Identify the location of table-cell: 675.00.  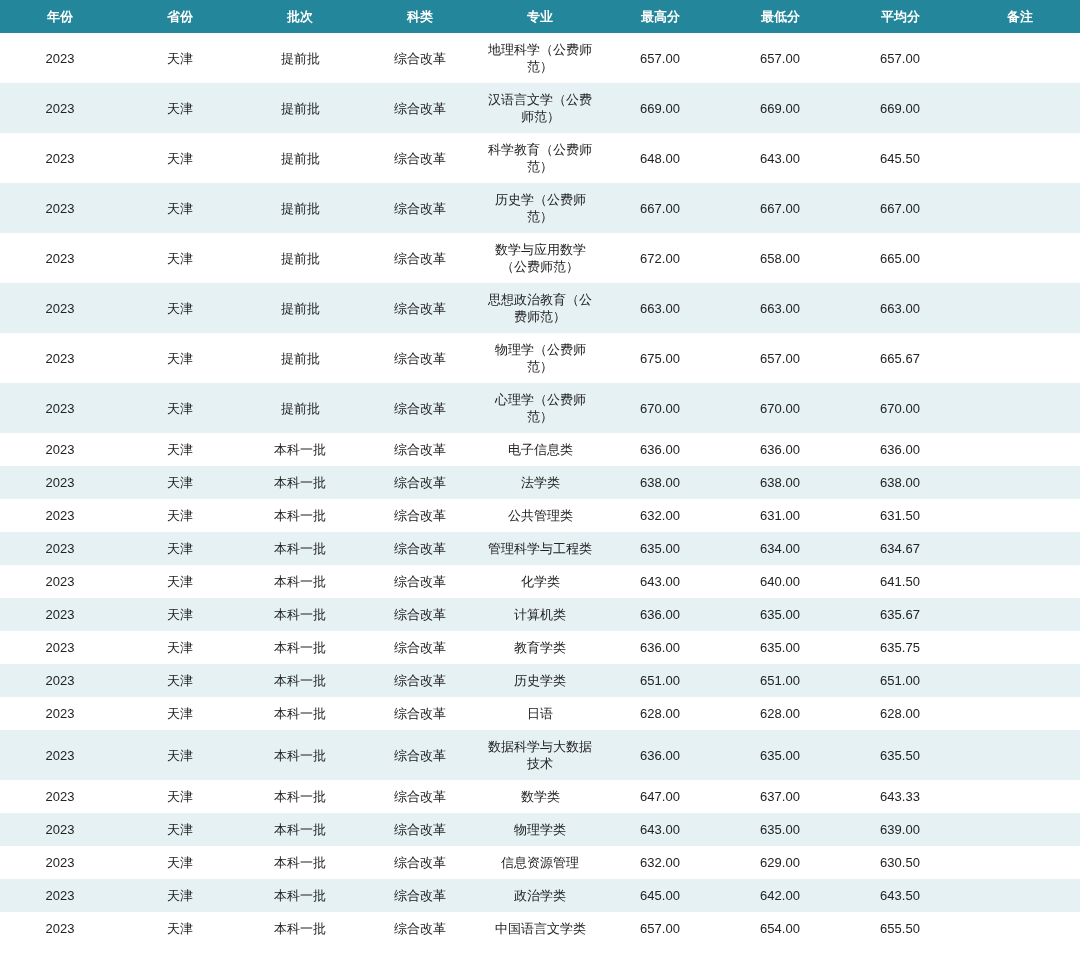
(660, 358).